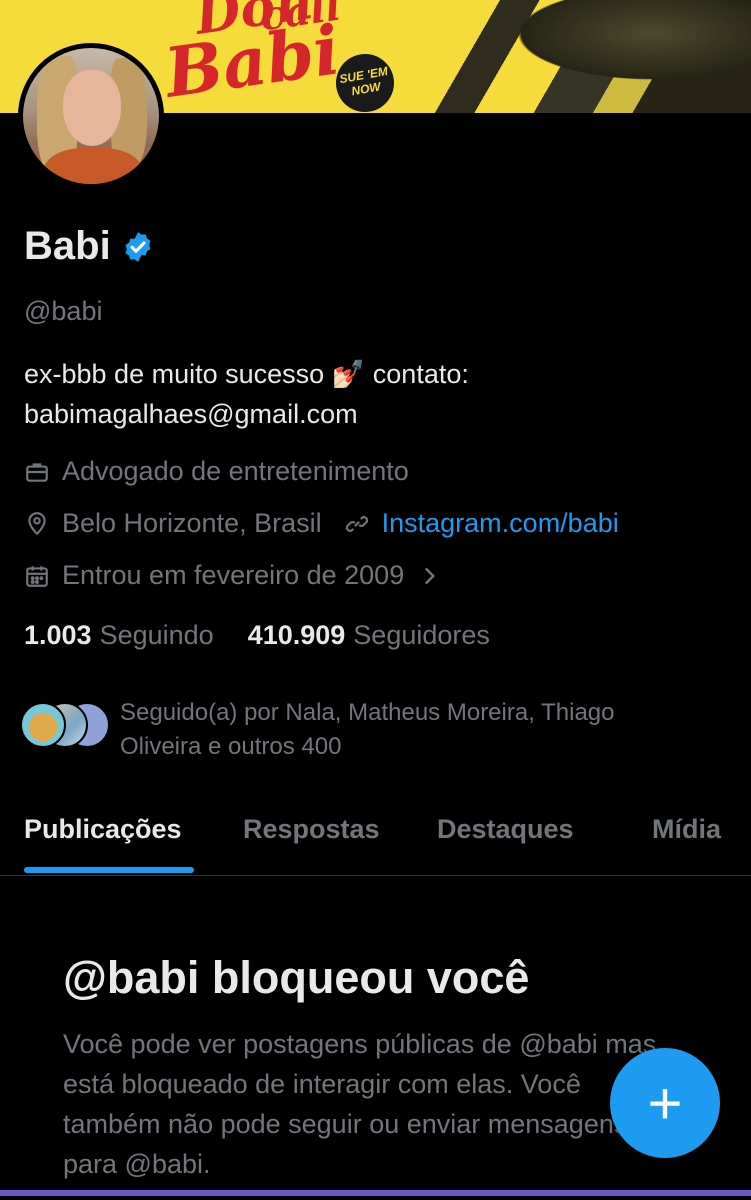 Image resolution: width=751 pixels, height=1200 pixels. Describe the element at coordinates (119, 635) in the screenshot. I see `following-stat: 1.003 Seguindo` at that location.